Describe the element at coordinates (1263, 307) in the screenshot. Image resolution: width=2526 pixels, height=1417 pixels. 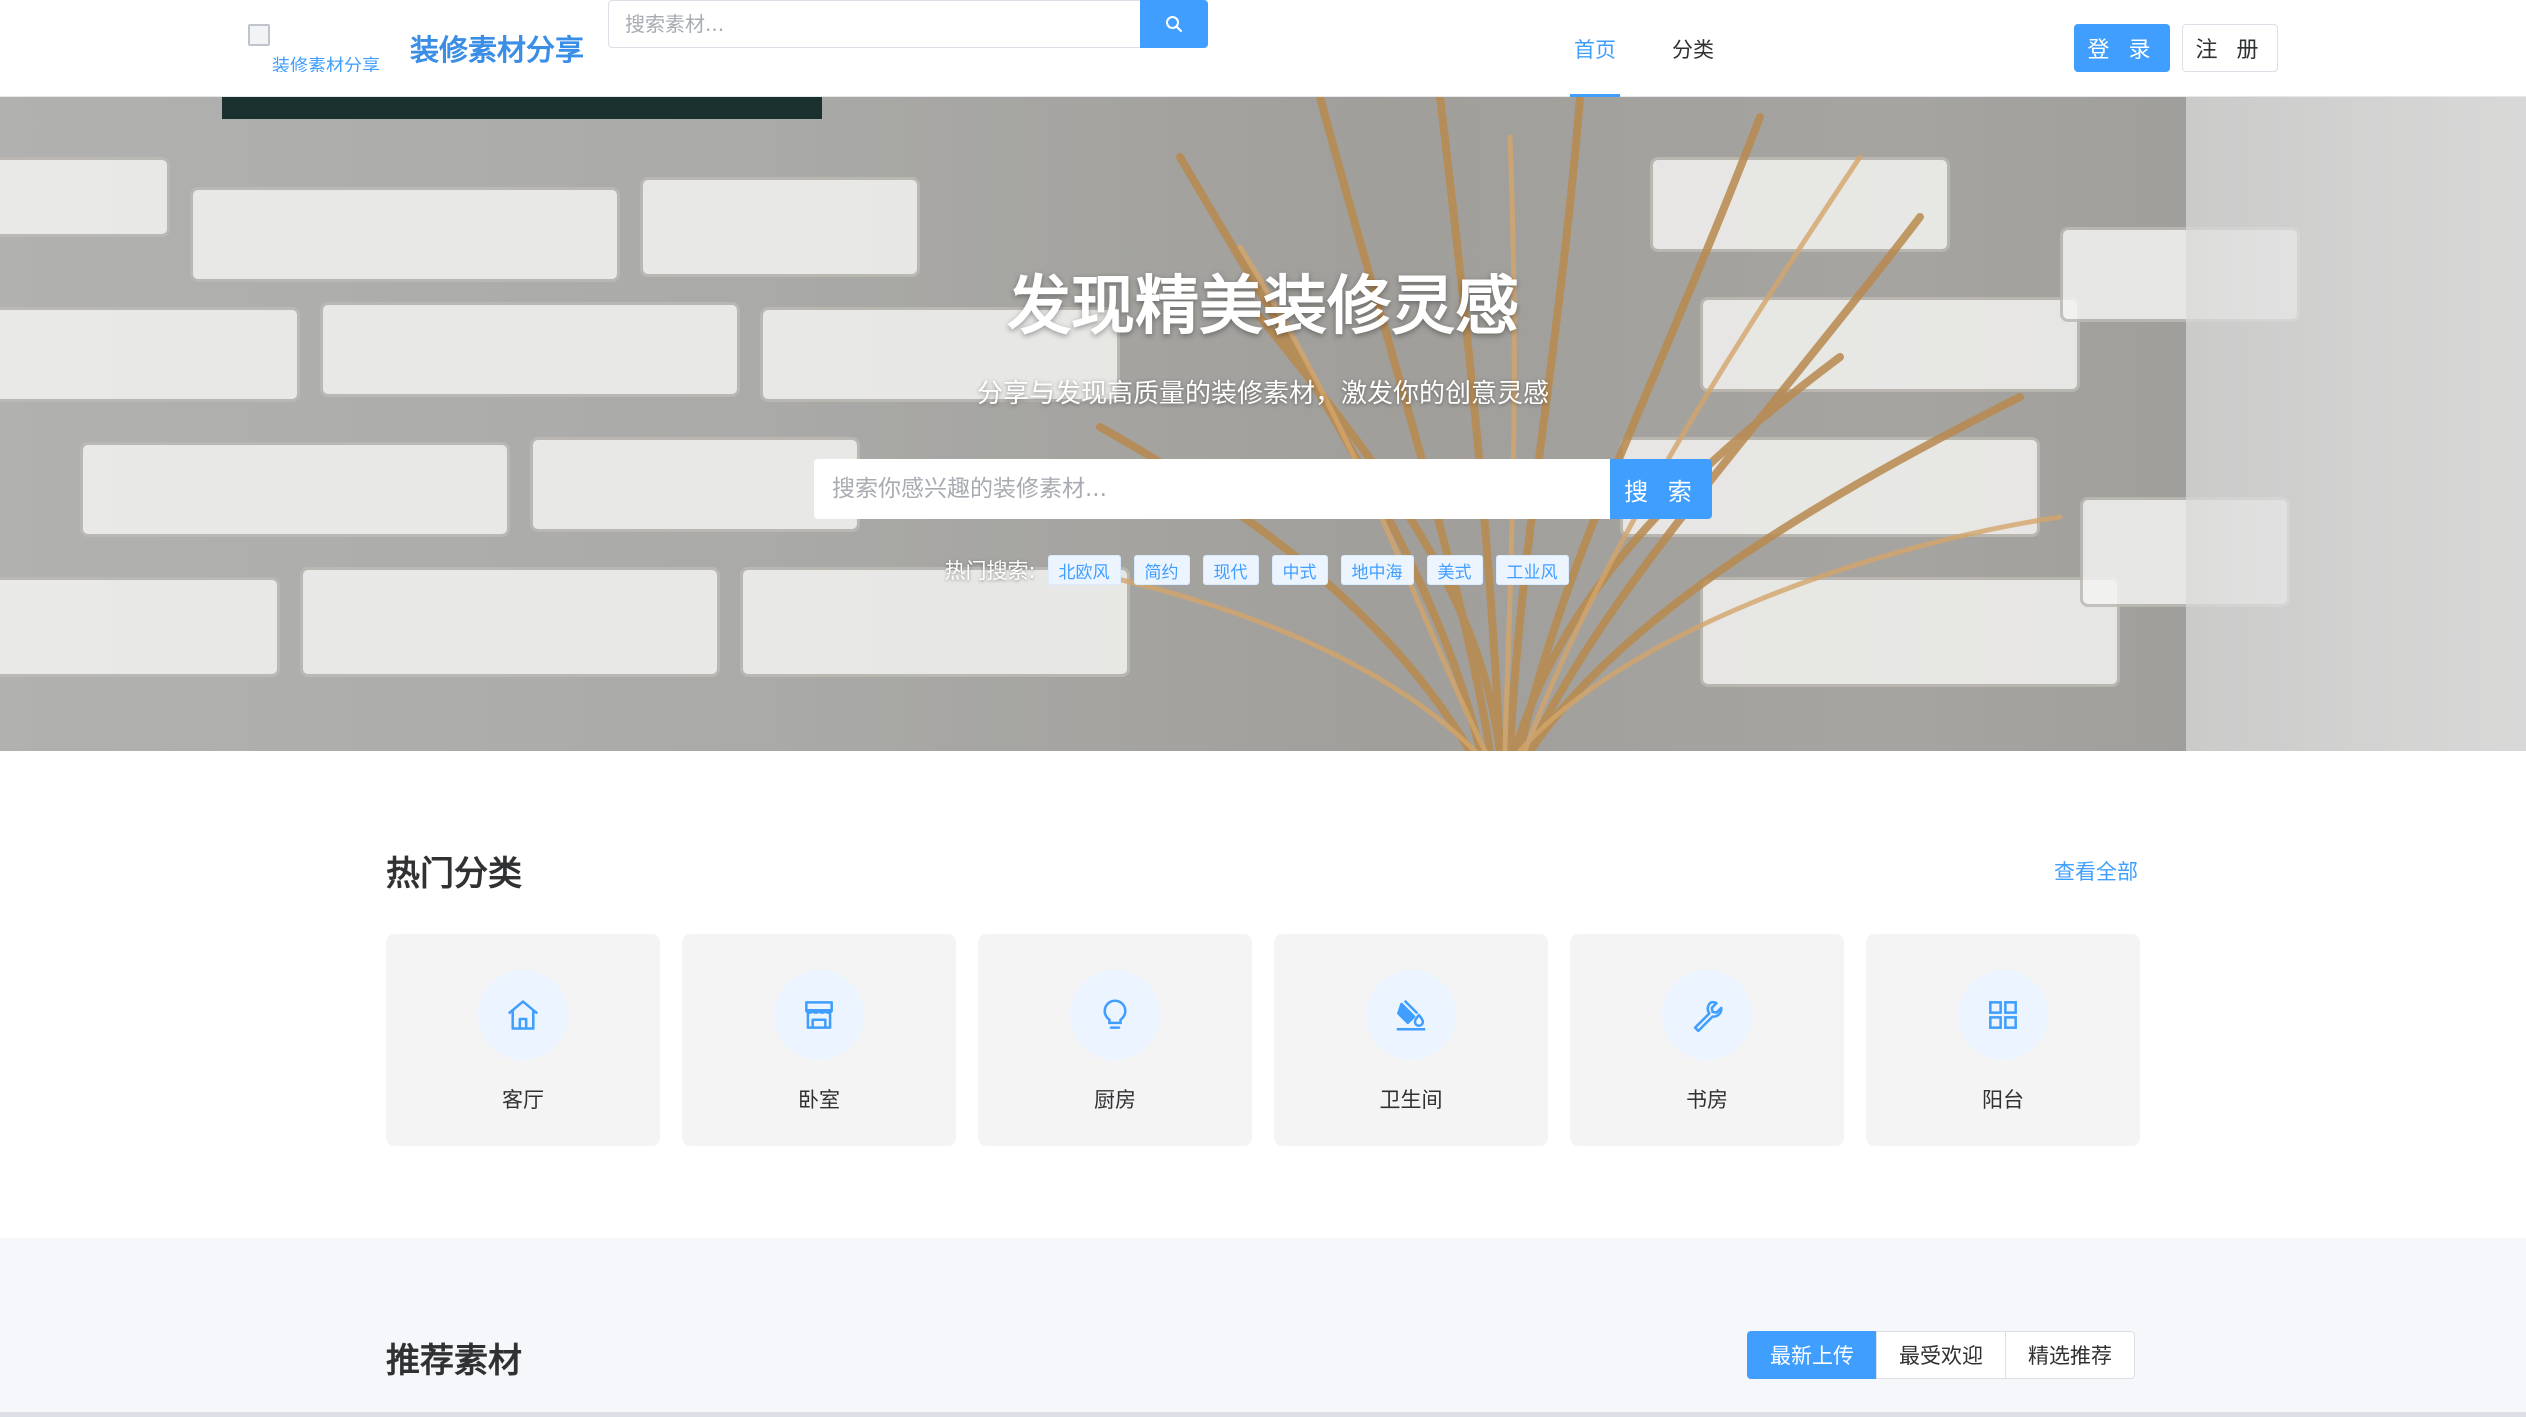
I see `hero-title: 发现精美装修灵感` at that location.